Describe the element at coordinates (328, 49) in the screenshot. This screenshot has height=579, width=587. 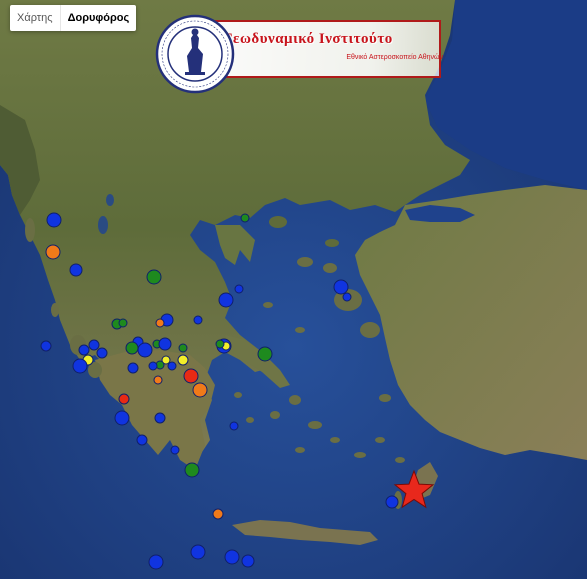
I see `banner-background` at that location.